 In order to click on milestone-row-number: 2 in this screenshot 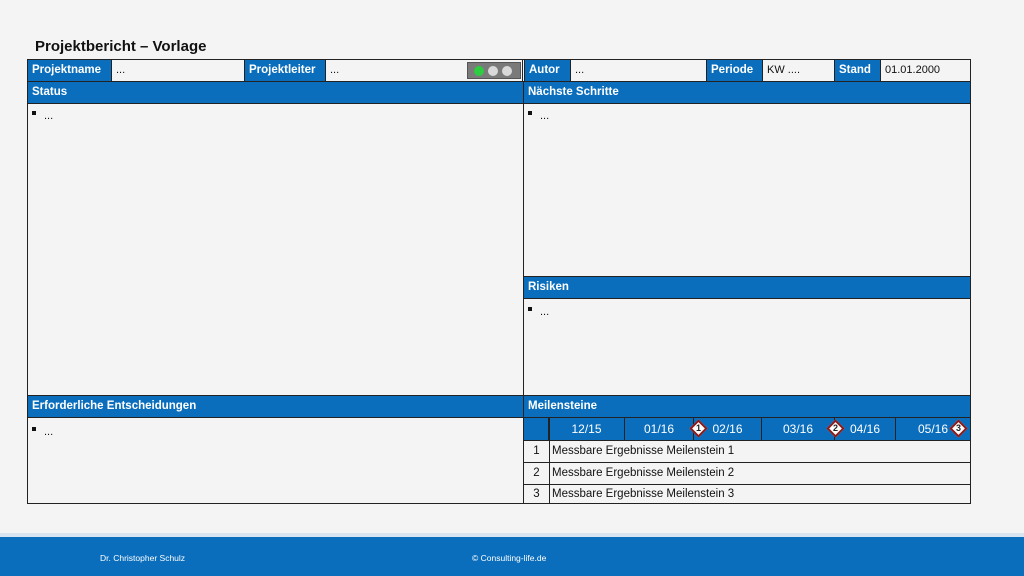, I will do `click(536, 473)`.